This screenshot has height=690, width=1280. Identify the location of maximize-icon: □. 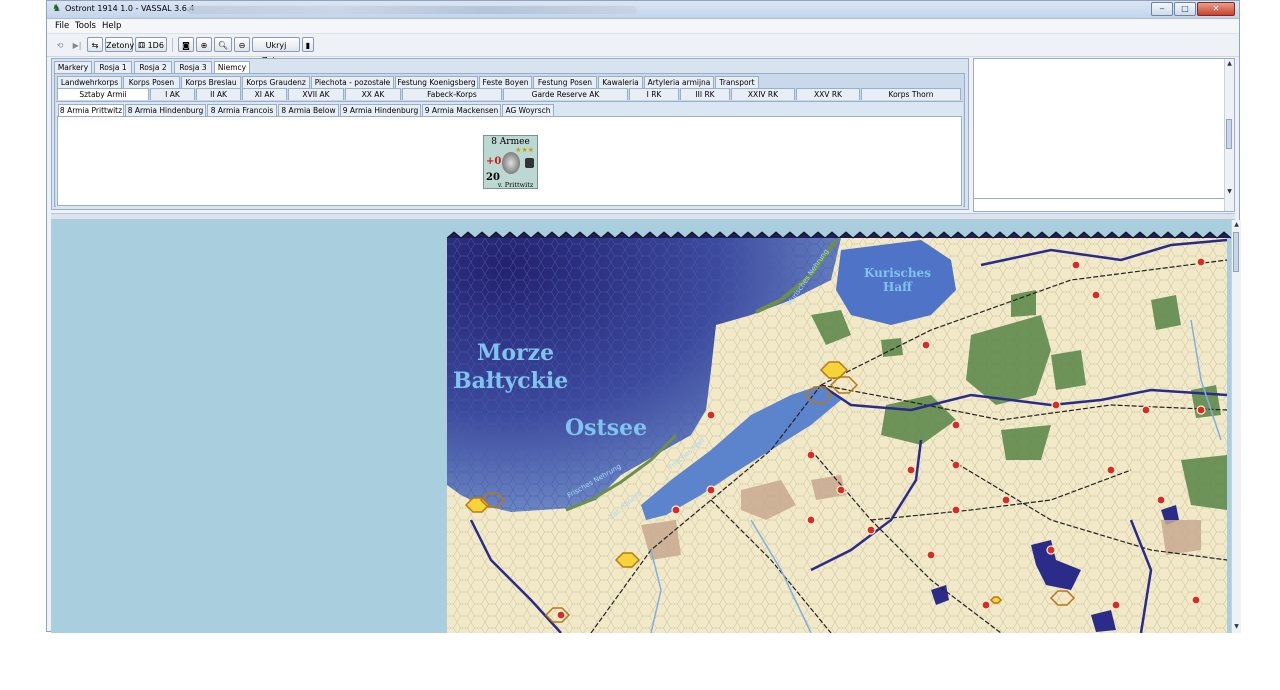
(1185, 9).